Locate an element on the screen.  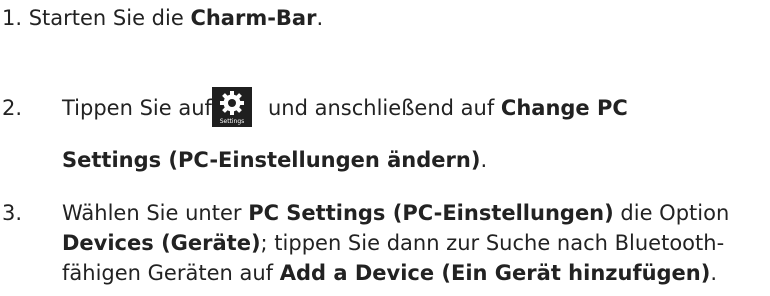
step-2-line-2: Settings (PC-Einstellungen ändern). is located at coordinates (274, 160).